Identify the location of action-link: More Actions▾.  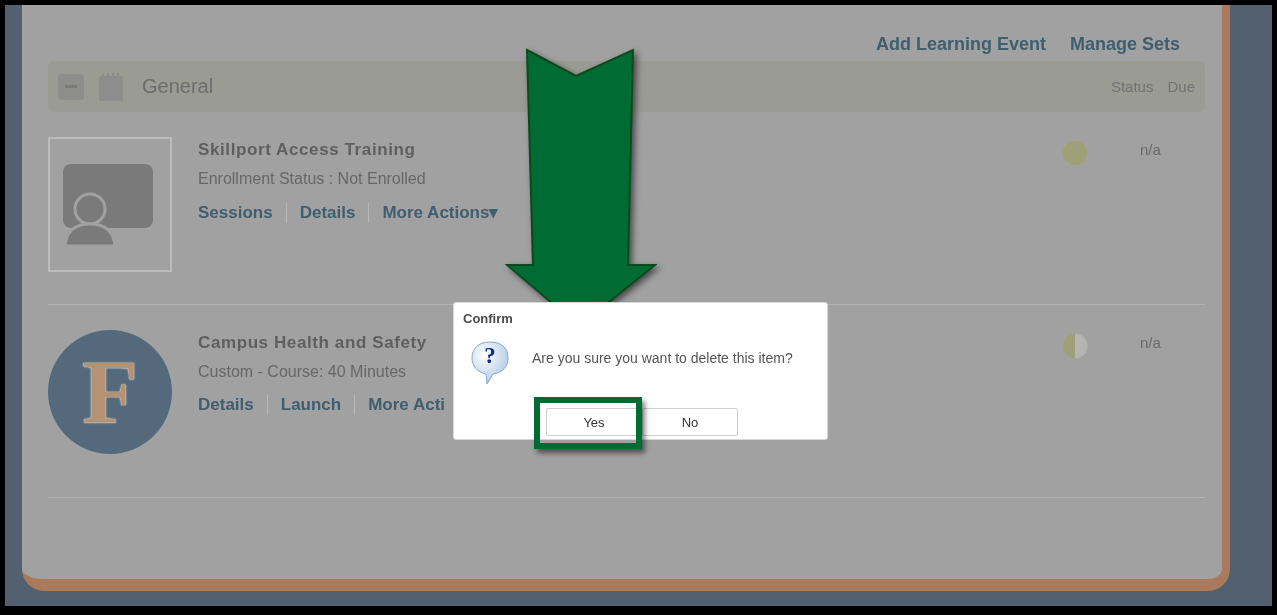
(440, 212).